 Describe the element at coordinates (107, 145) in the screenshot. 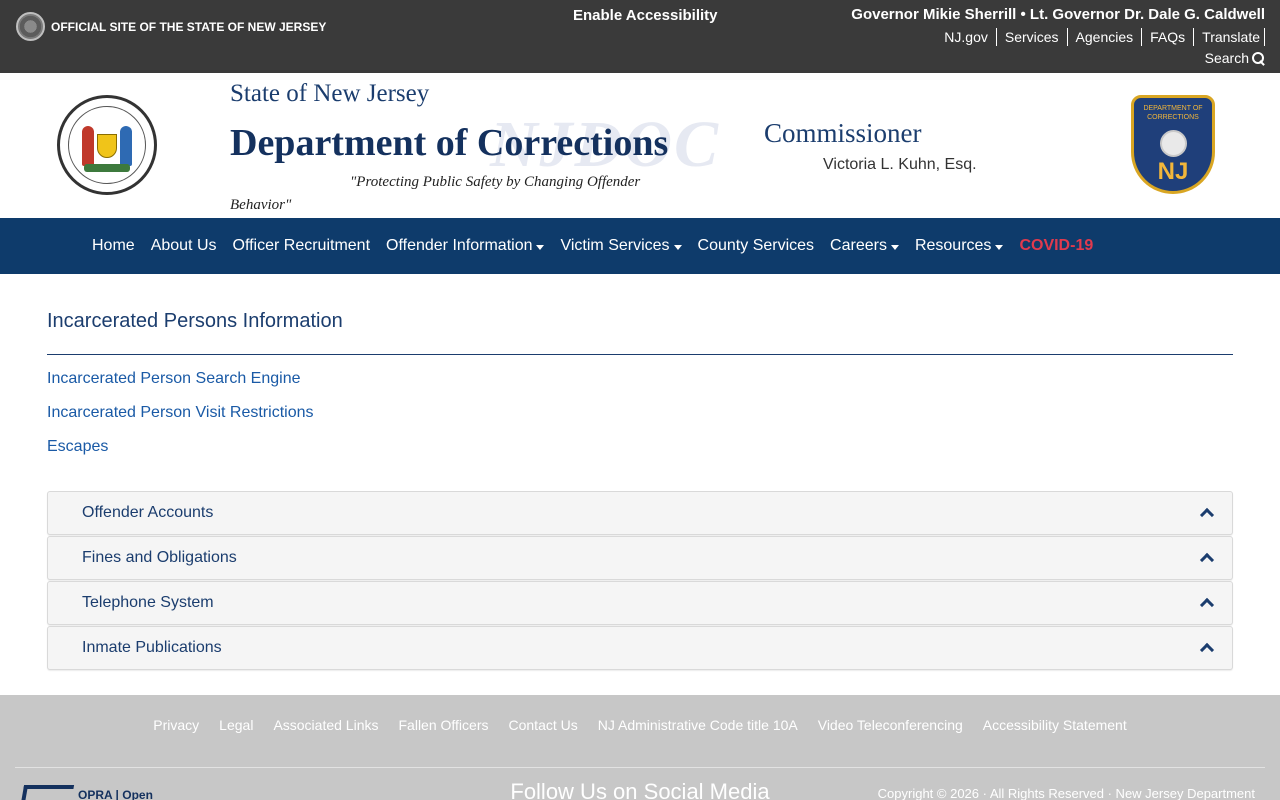

I see `great-seal-logo` at that location.